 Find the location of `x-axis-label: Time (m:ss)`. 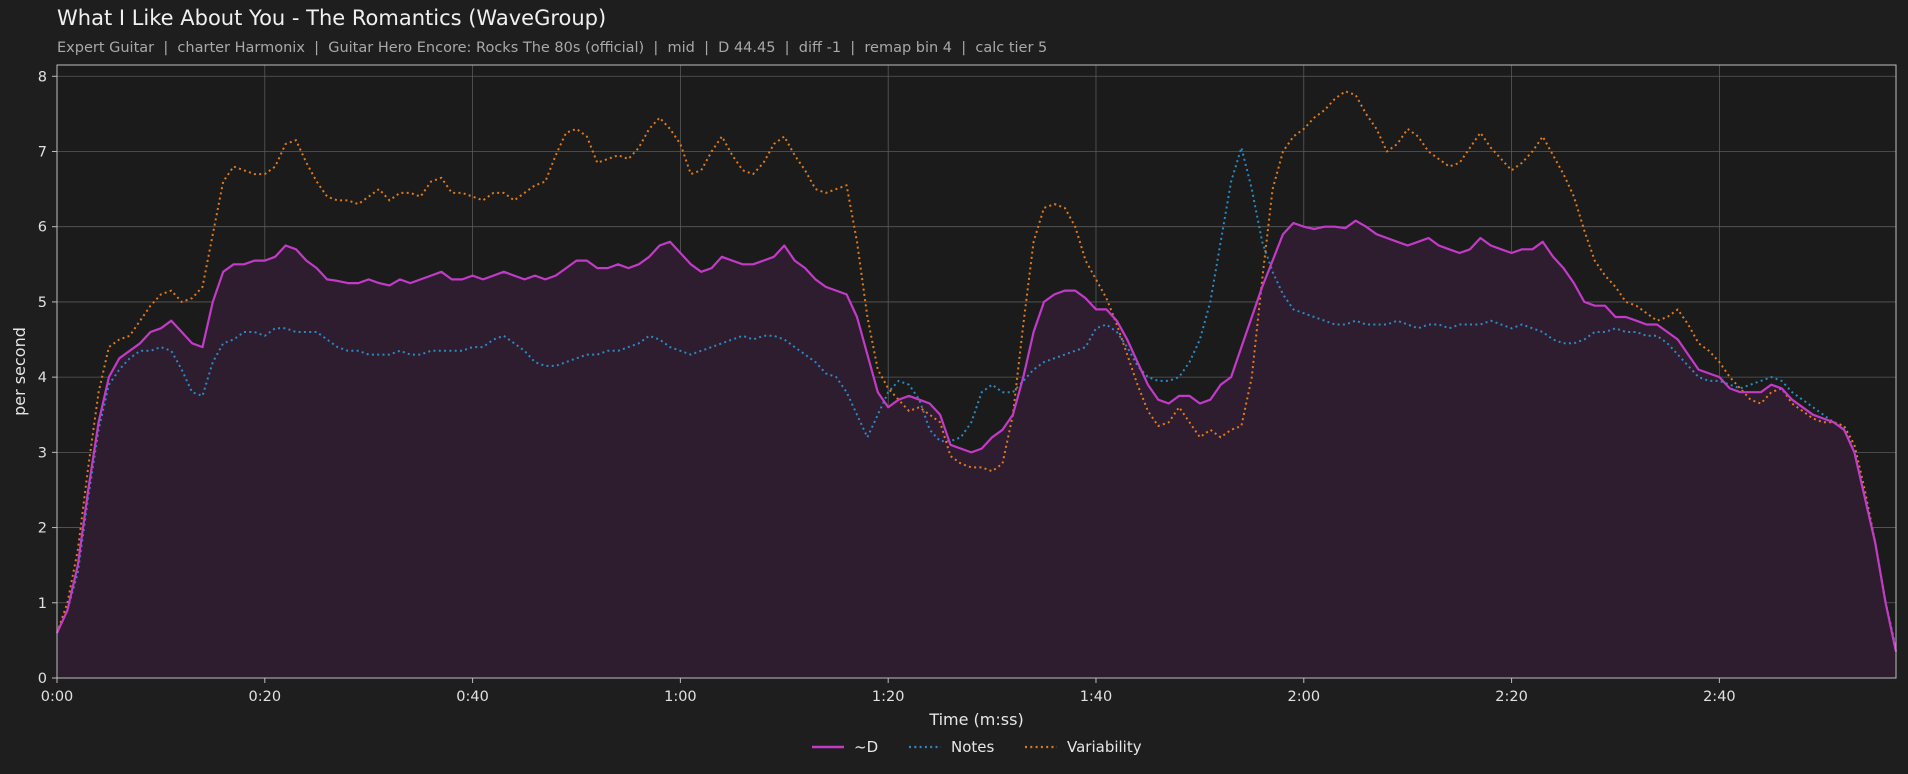

x-axis-label: Time (m:ss) is located at coordinates (975, 719).